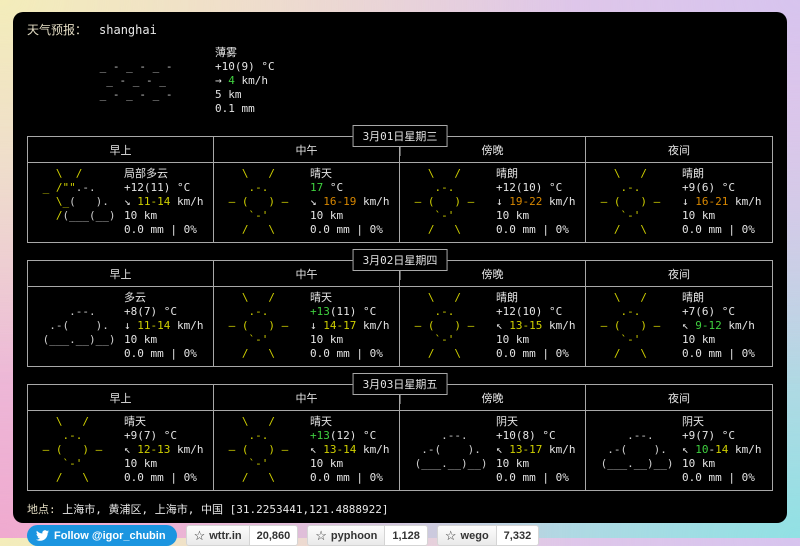  What do you see at coordinates (167, 436) in the screenshot?
I see `temperature-value: +9(7) °C` at bounding box center [167, 436].